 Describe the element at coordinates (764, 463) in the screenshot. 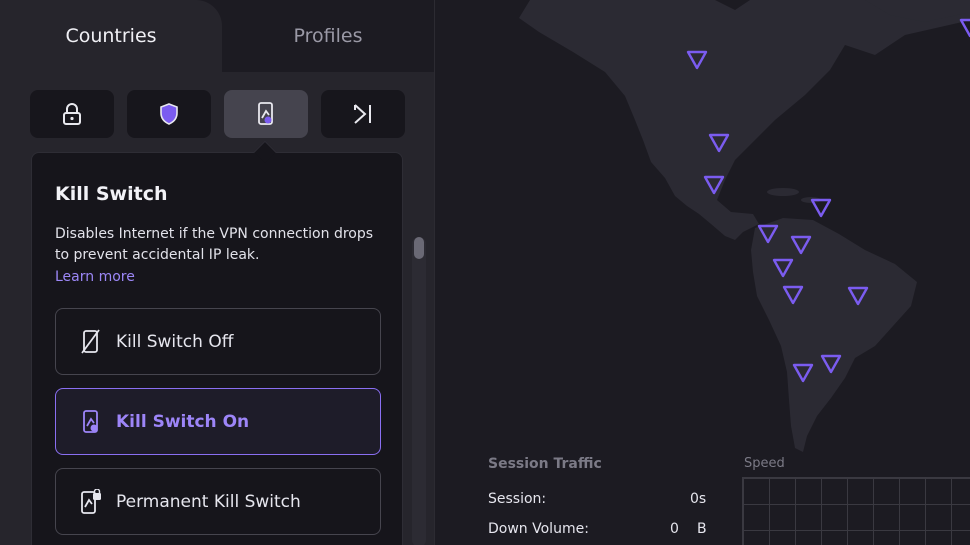

I see `speed-title: Speed` at that location.